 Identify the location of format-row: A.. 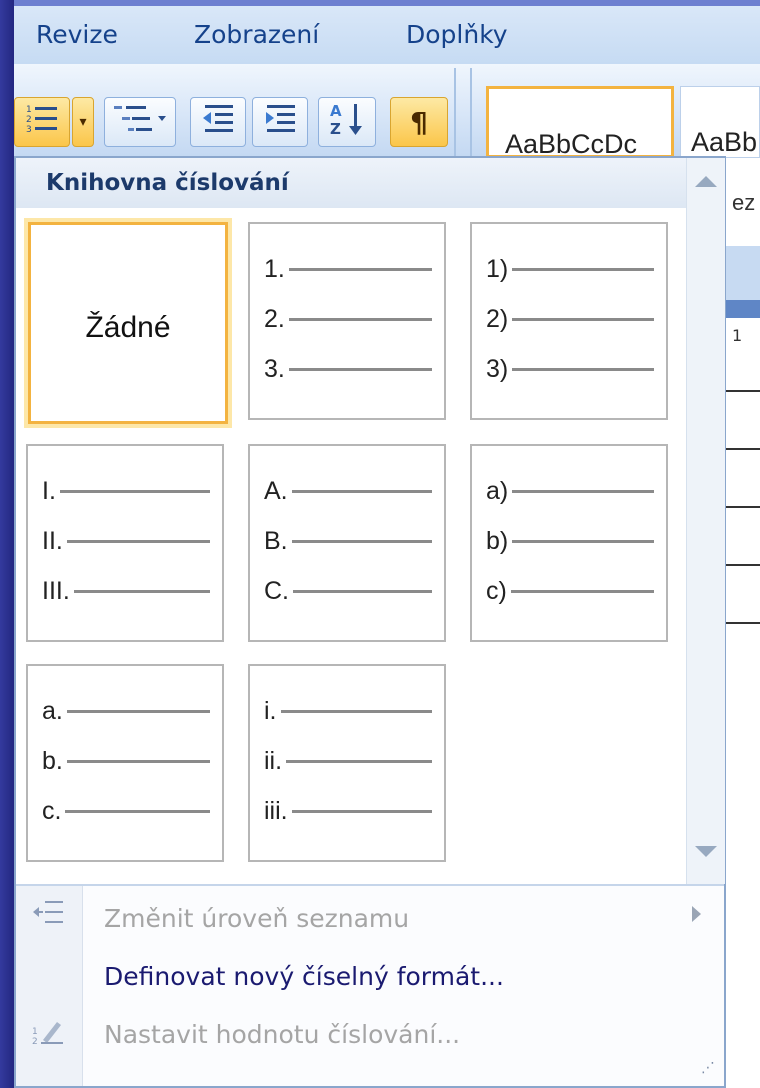
(348, 491).